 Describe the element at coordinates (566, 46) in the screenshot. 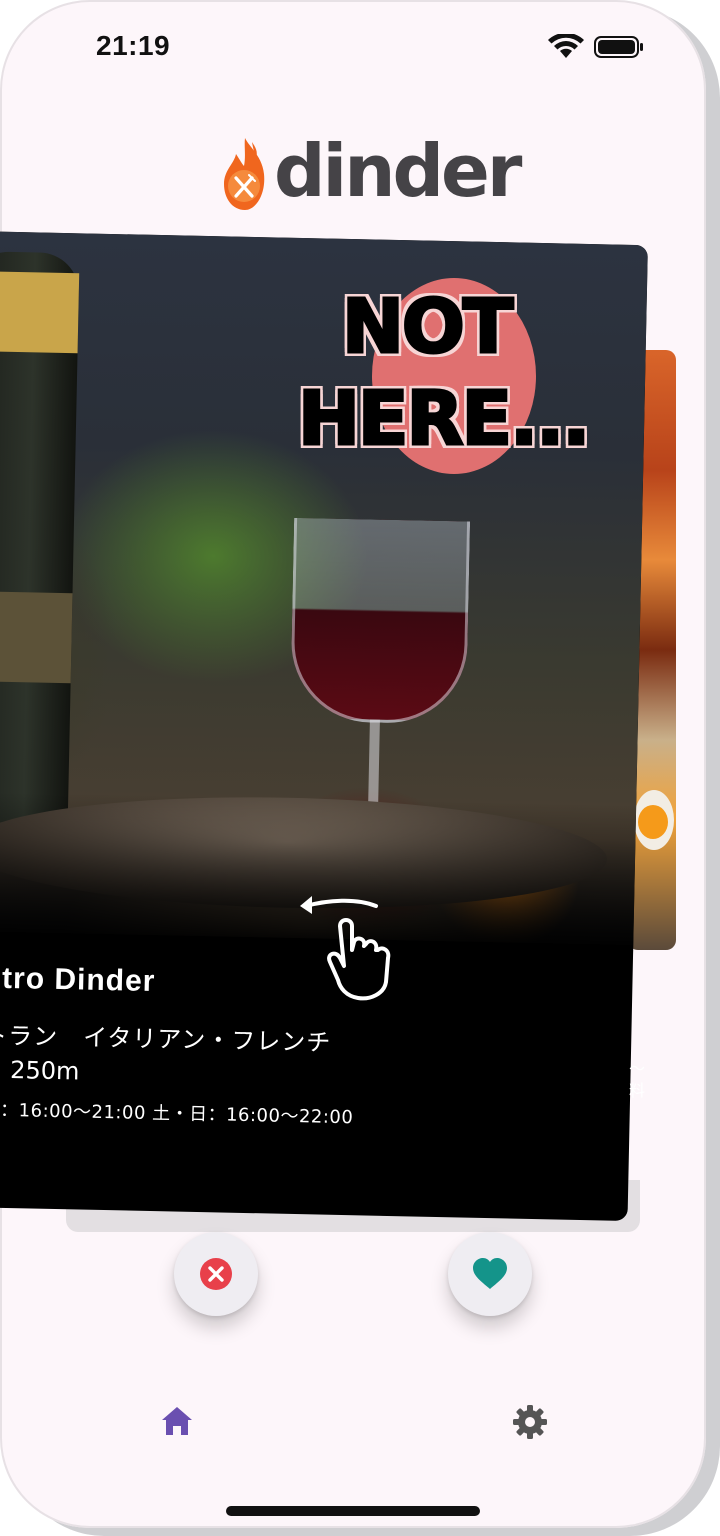

I see `wifi-icon` at that location.